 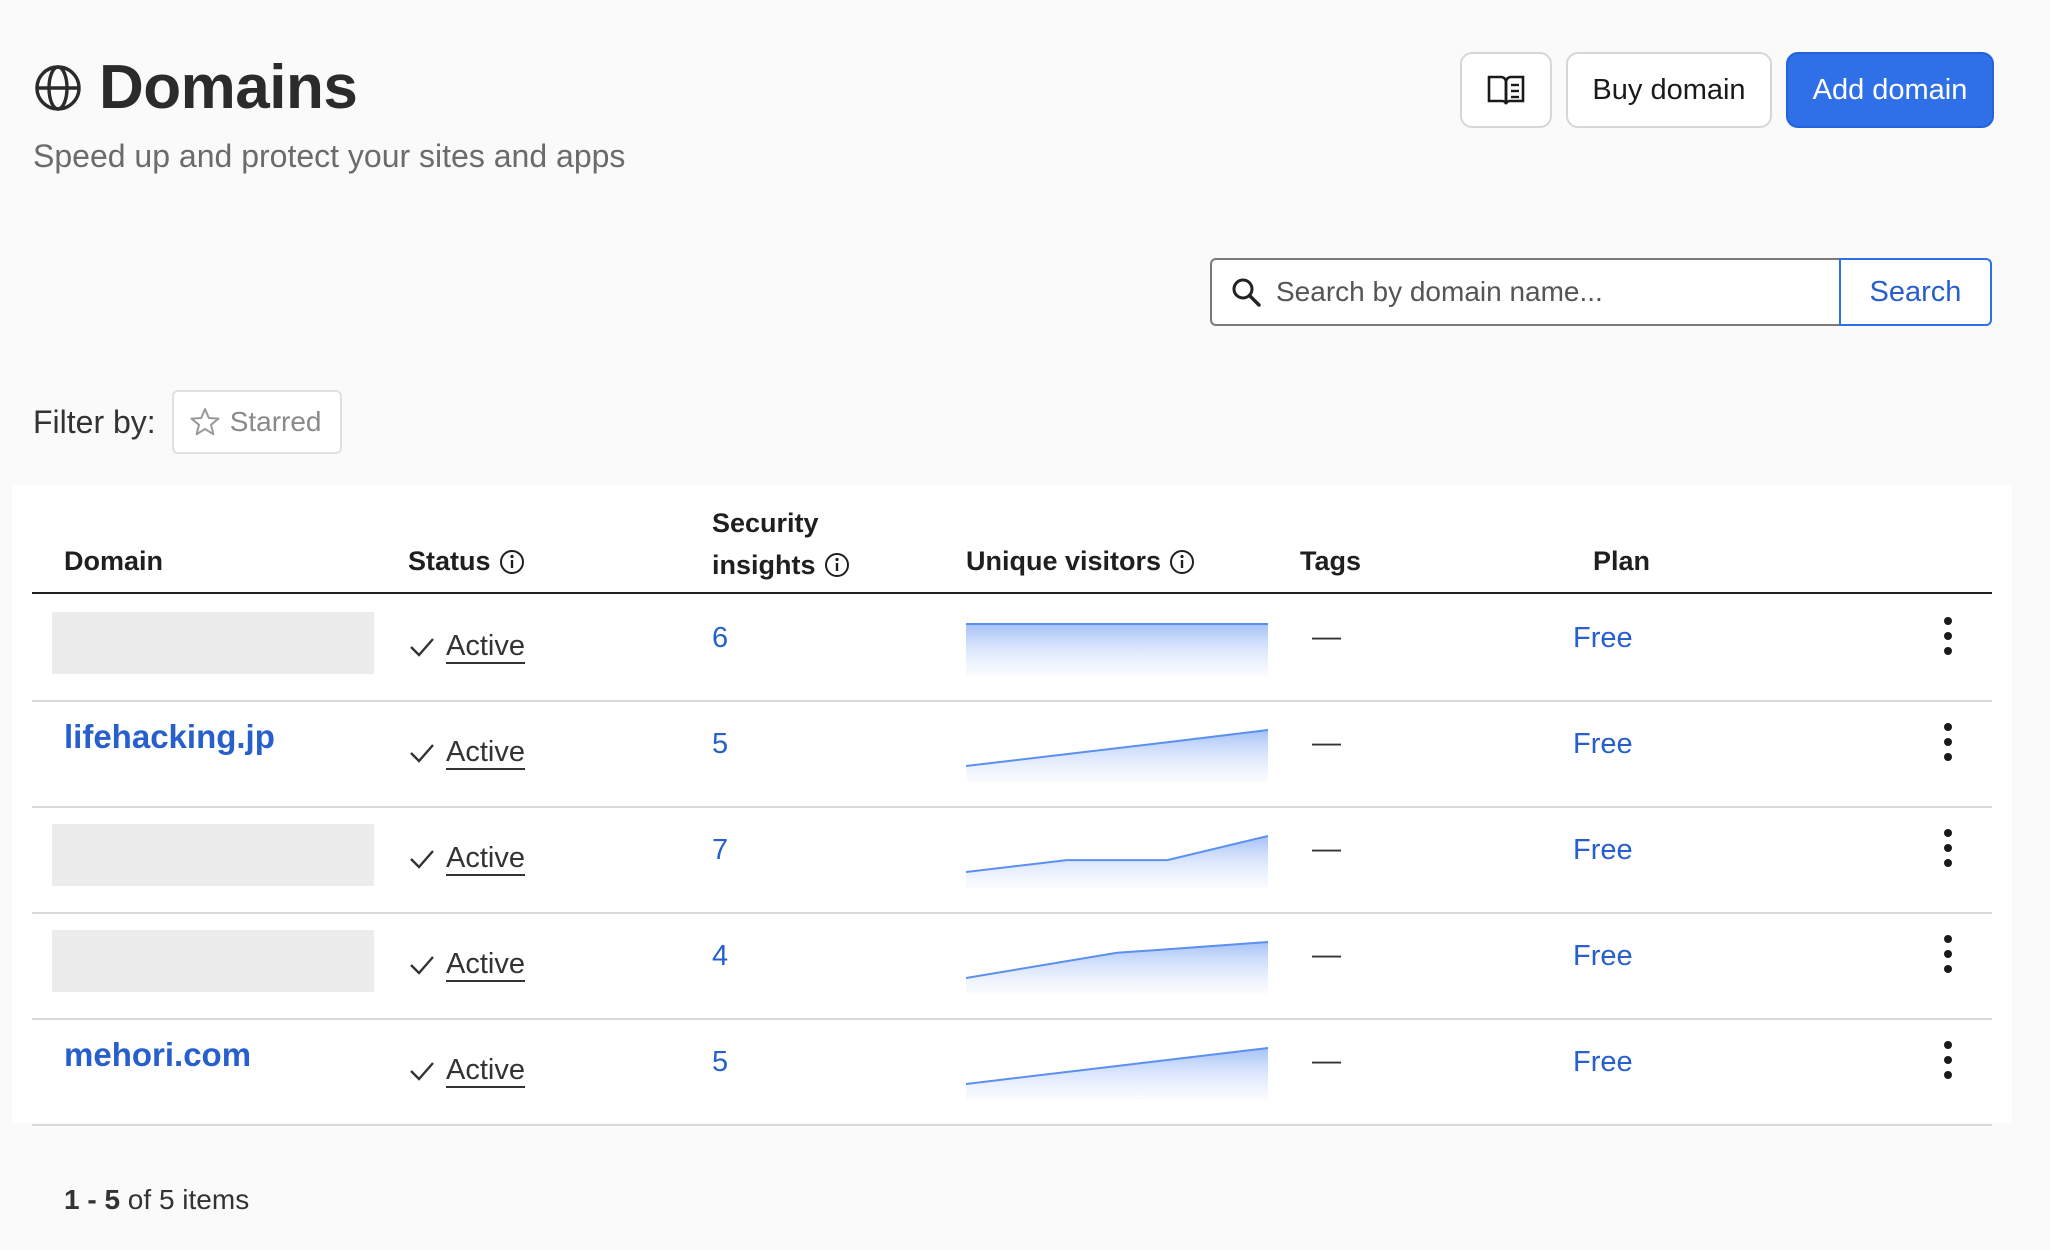 What do you see at coordinates (1669, 90) in the screenshot?
I see `buy-domain-button: Buy domain` at bounding box center [1669, 90].